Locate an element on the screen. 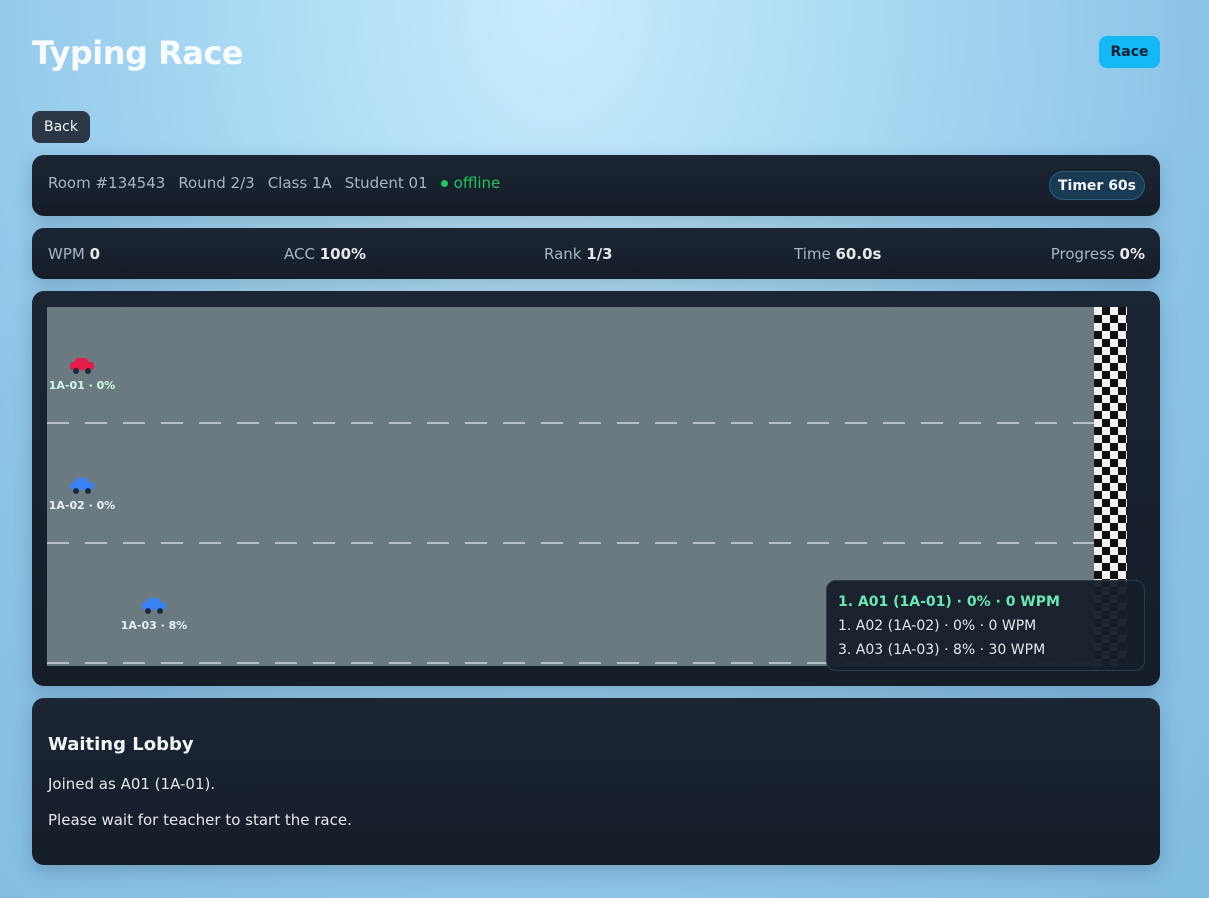 Image resolution: width=1209 pixels, height=898 pixels. stat-wpm: WPM 0 is located at coordinates (74, 254).